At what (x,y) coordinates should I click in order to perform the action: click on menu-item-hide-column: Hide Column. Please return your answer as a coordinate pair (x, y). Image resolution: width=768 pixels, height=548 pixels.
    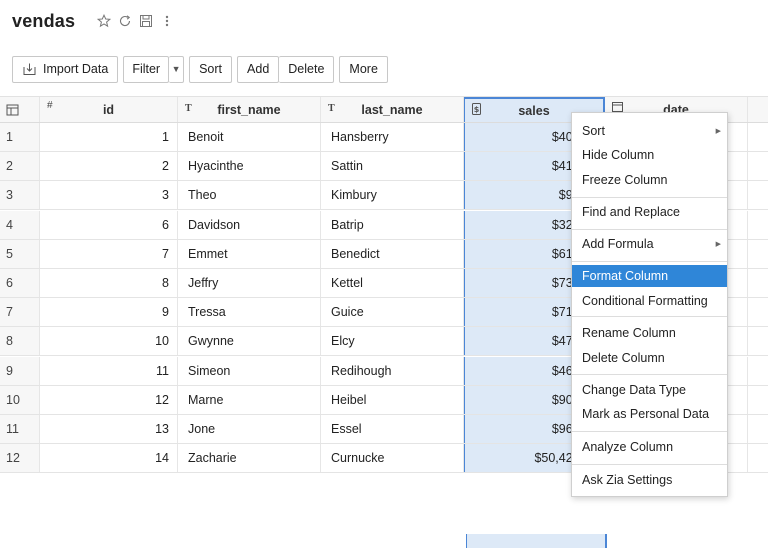
    Looking at the image, I should click on (649, 155).